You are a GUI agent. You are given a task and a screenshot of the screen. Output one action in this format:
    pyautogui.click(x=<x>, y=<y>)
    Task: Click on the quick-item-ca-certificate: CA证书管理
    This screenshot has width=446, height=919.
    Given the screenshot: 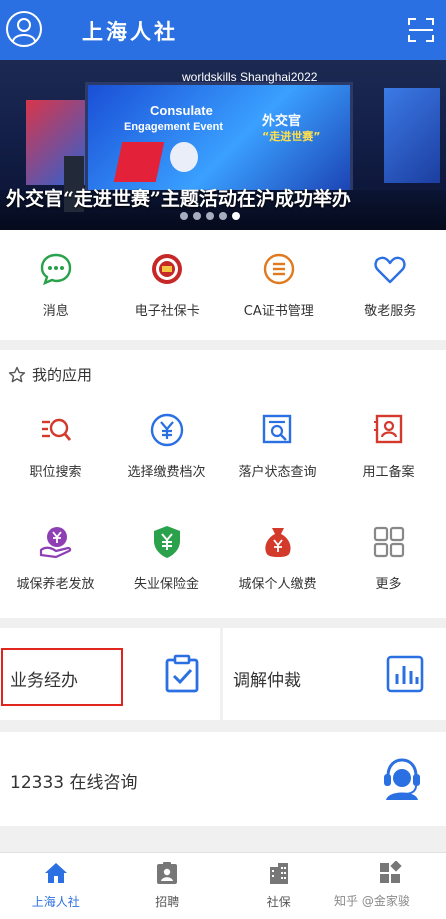 What is the action you would take?
    pyautogui.click(x=279, y=285)
    